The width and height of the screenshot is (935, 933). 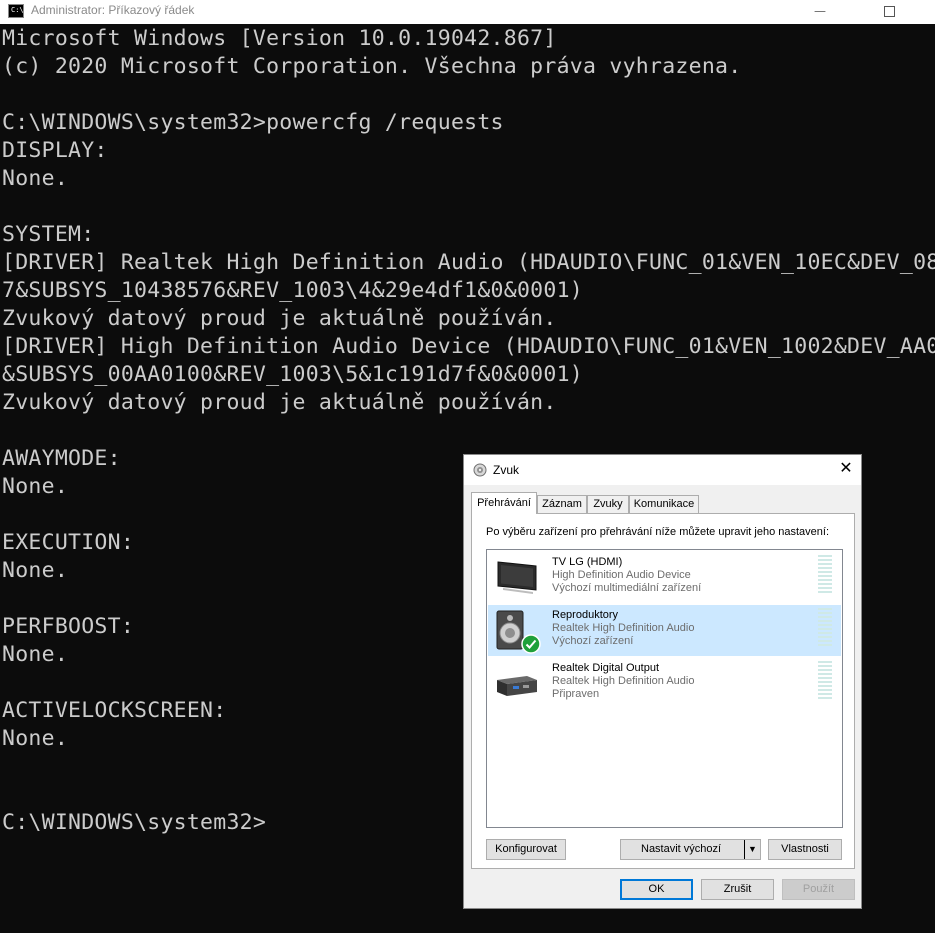 I want to click on maximize-button, so click(x=889, y=12).